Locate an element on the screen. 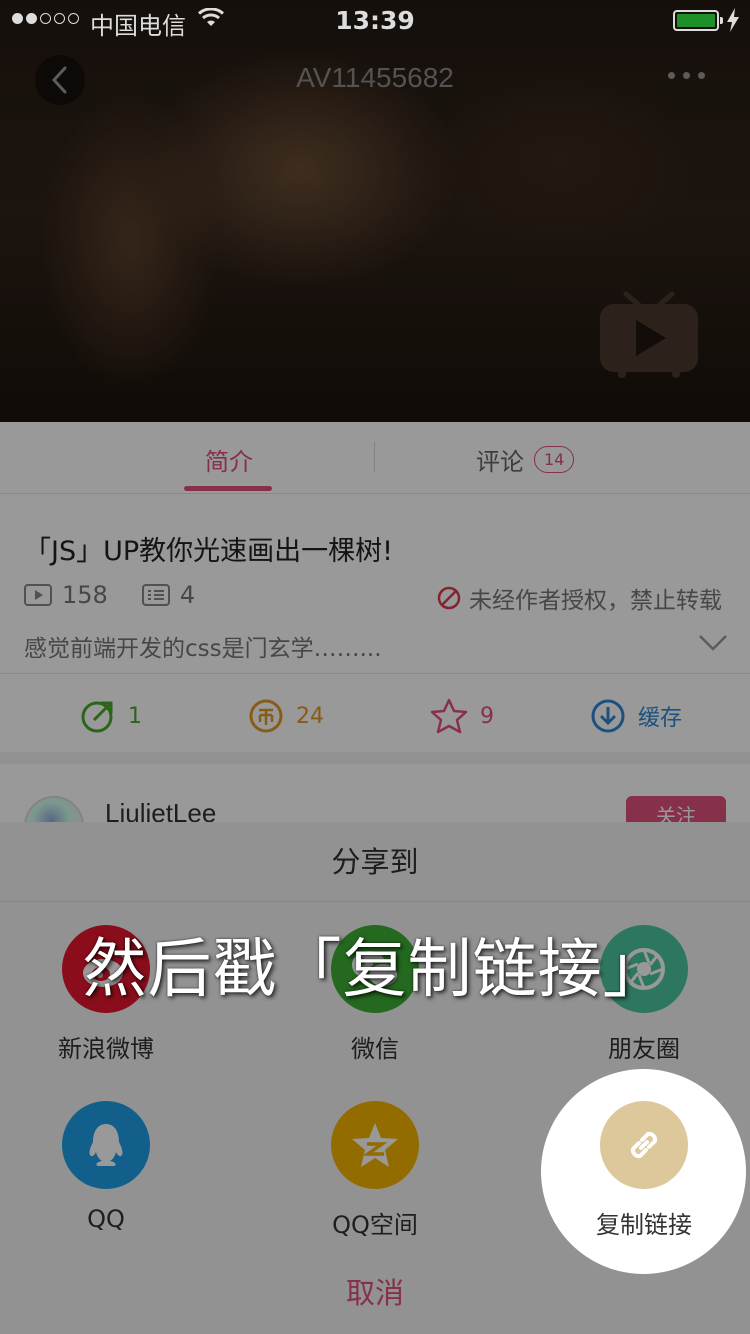 This screenshot has width=750, height=1334. status-bar: 中国电信 13:39 is located at coordinates (375, 20).